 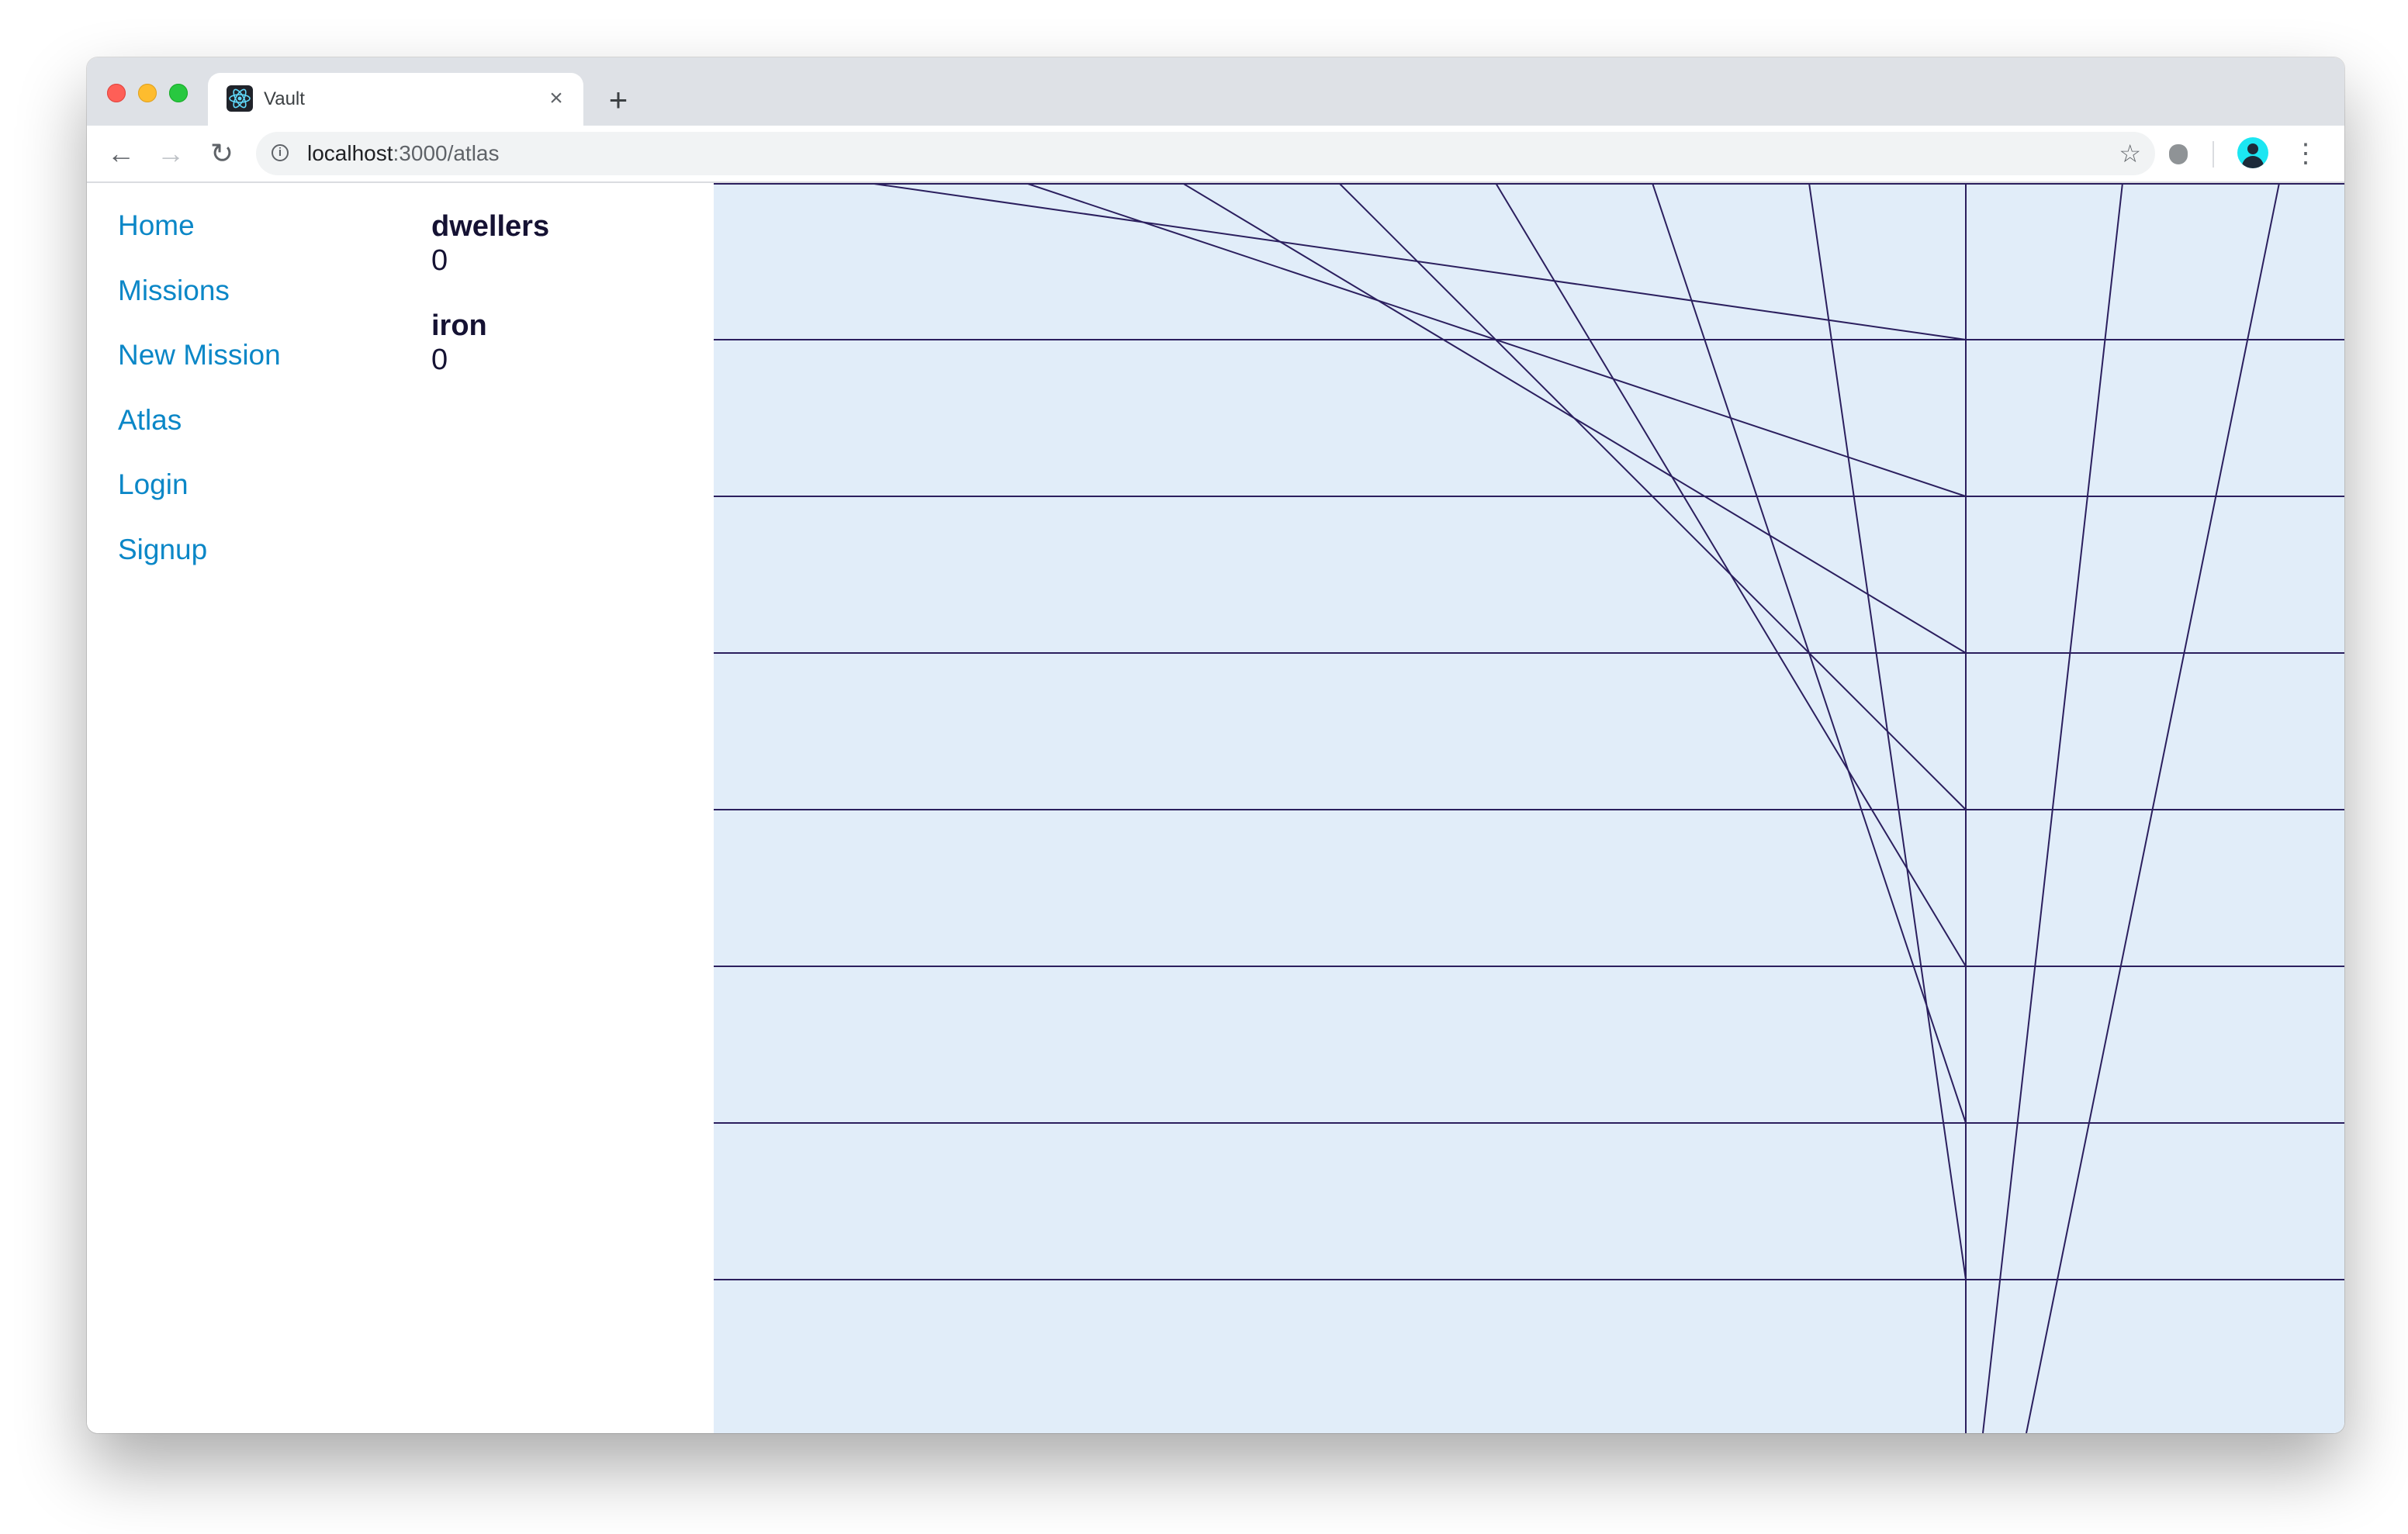 What do you see at coordinates (350, 153) in the screenshot?
I see `url-host: localhost` at bounding box center [350, 153].